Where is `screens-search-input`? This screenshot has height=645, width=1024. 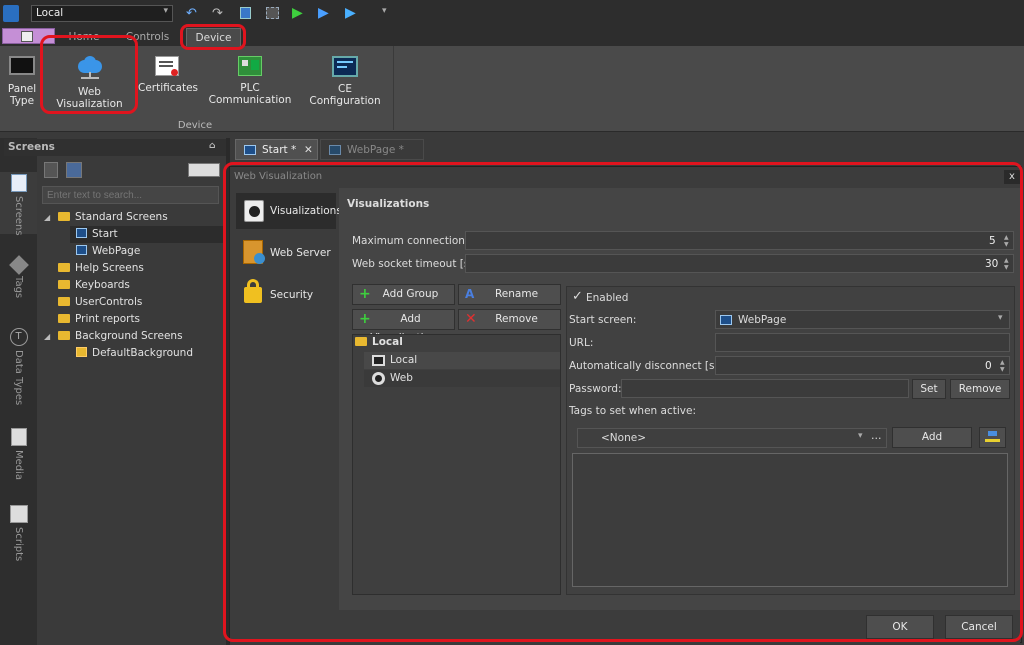
screens-search-input is located at coordinates (130, 195).